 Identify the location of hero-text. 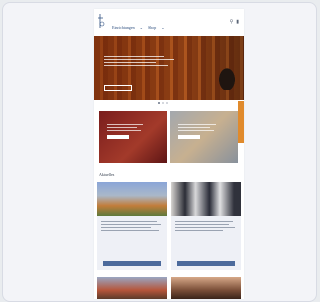
(140, 62).